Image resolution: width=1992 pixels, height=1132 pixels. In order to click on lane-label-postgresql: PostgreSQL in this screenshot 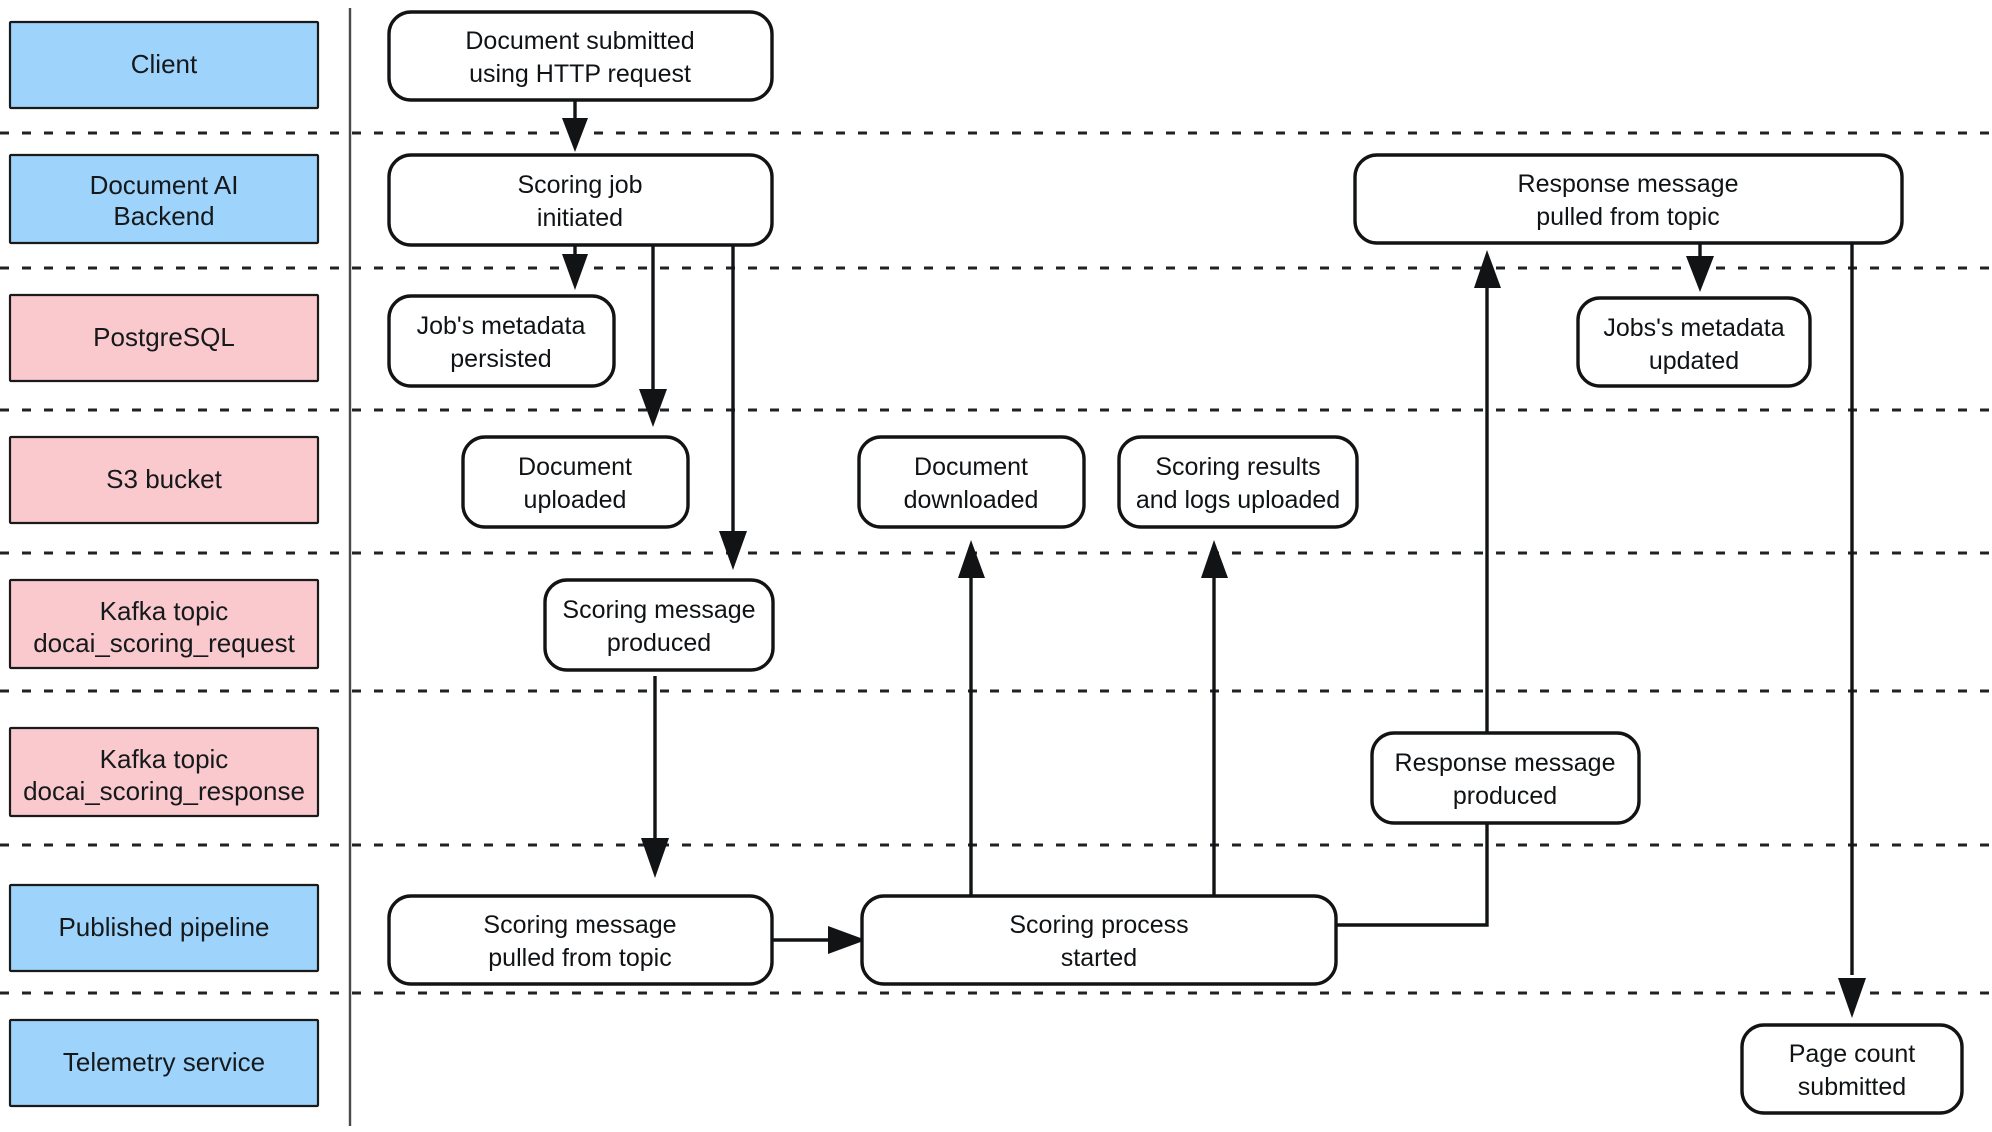, I will do `click(164, 337)`.